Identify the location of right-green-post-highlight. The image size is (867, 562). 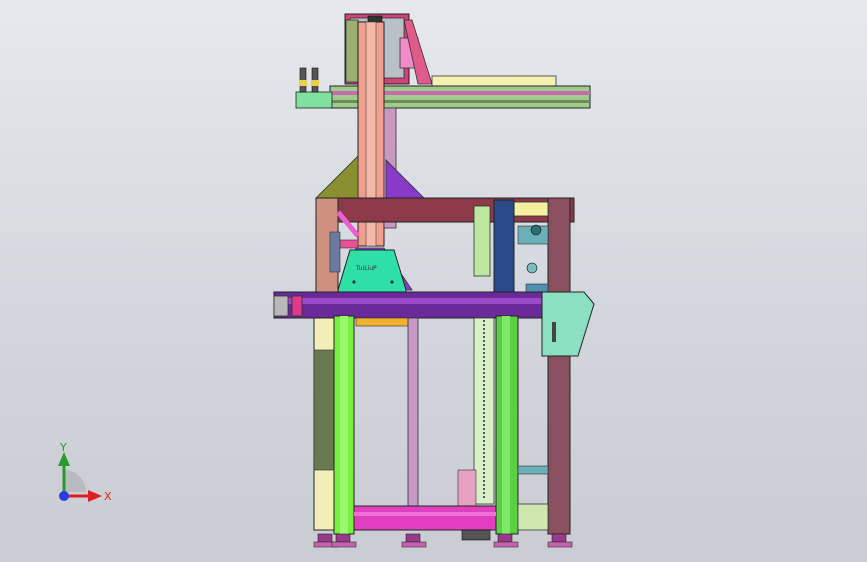
(506, 425).